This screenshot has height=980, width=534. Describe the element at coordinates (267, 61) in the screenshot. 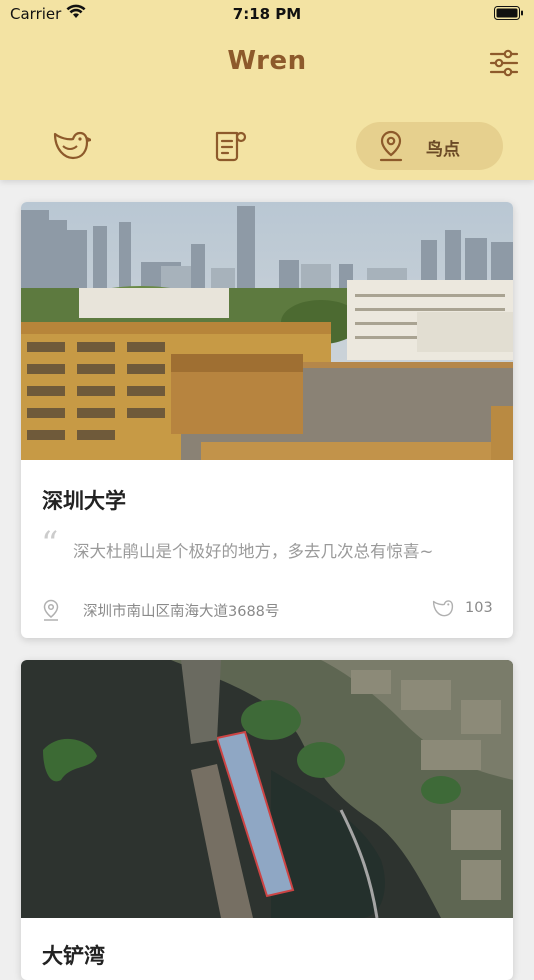

I see `app-title: Wren` at that location.